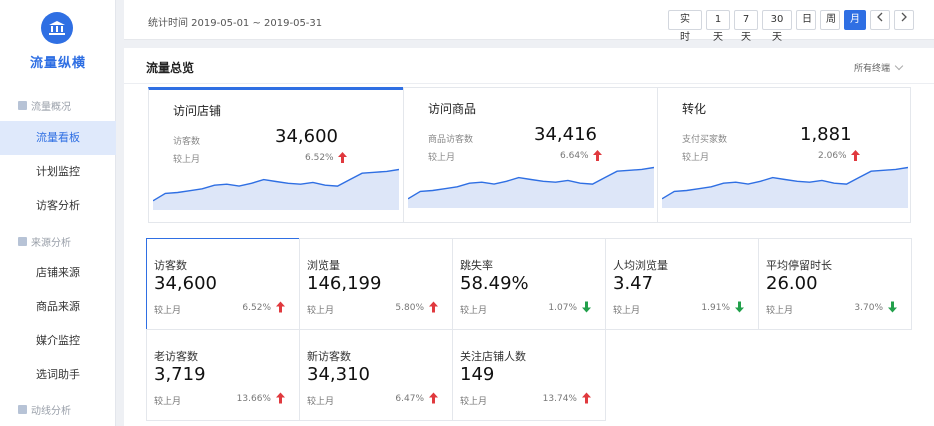 Image resolution: width=934 pixels, height=426 pixels. Describe the element at coordinates (409, 308) in the screenshot. I see `metric-change: 5.80%` at that location.